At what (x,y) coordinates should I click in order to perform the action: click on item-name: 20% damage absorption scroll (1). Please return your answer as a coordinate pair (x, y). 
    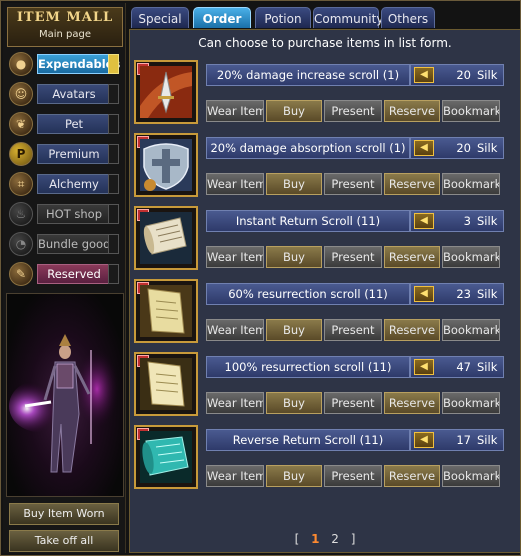
    Looking at the image, I should click on (308, 148).